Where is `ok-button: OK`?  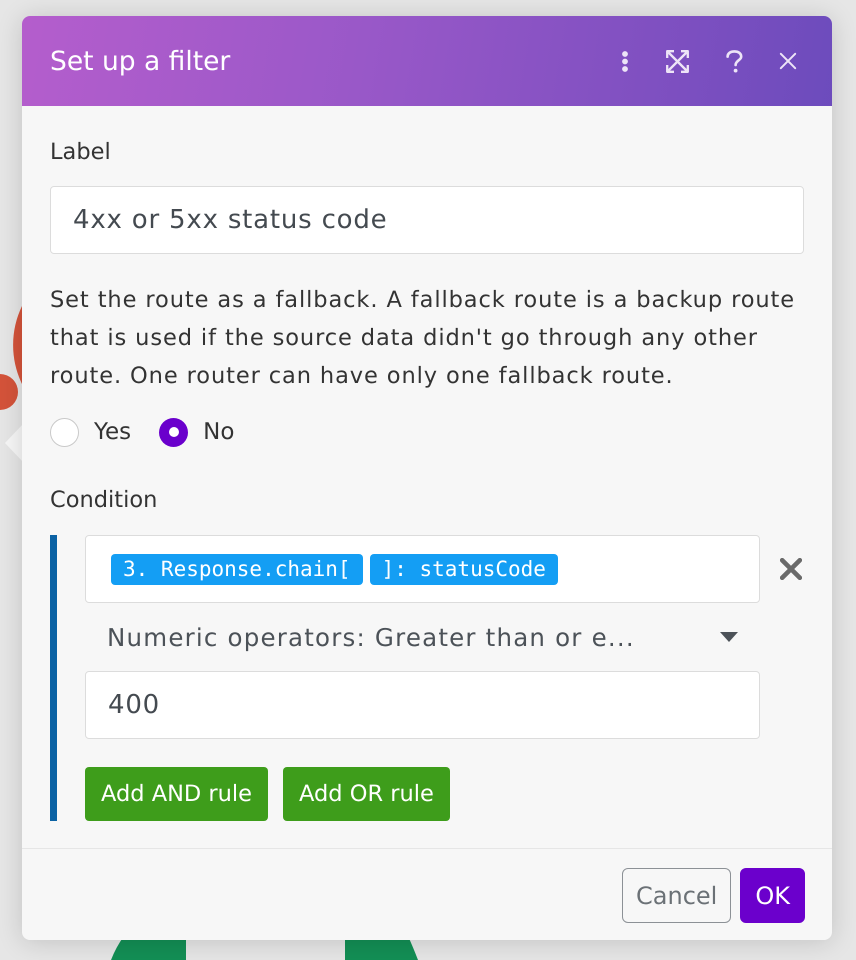
ok-button: OK is located at coordinates (772, 895).